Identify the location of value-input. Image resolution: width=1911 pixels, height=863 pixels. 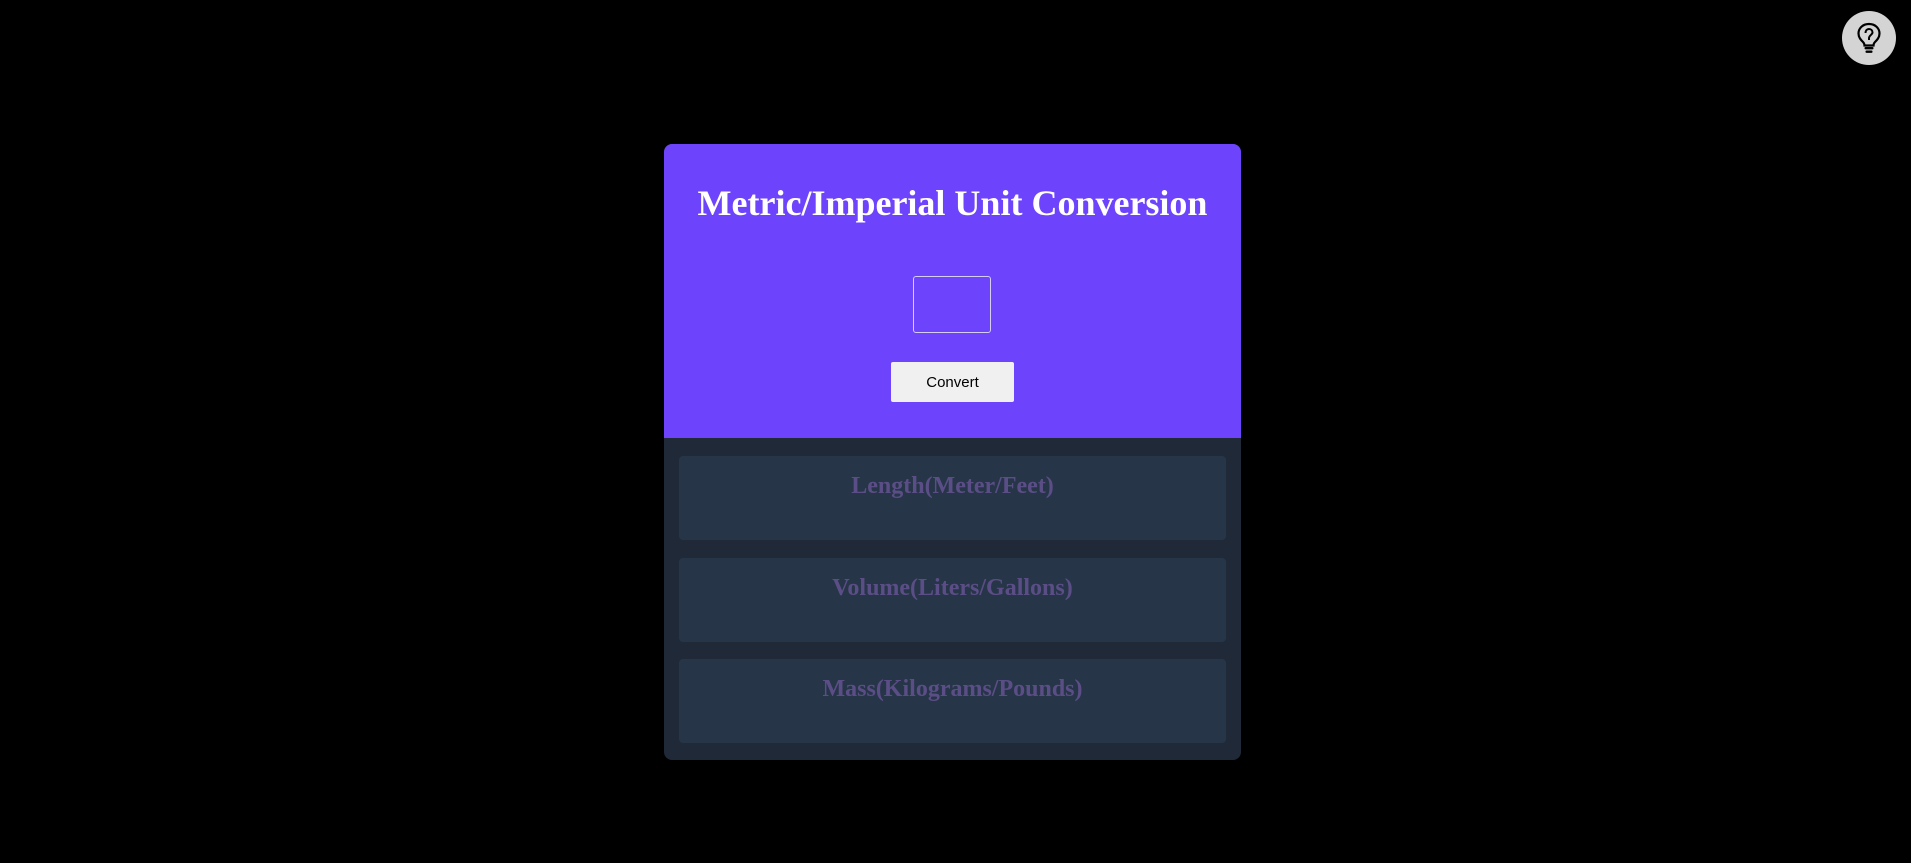
(952, 304).